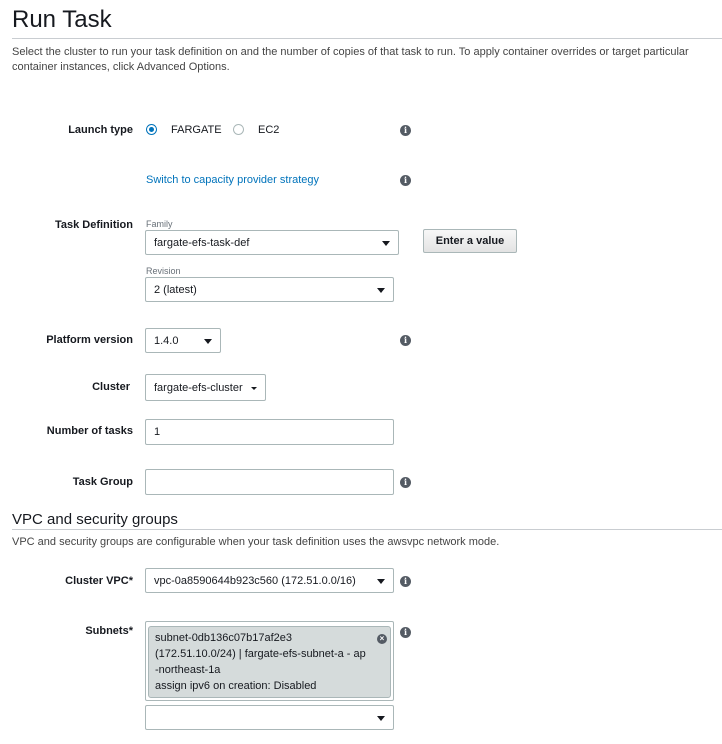 This screenshot has width=722, height=744. I want to click on subnets-label: Subnets*, so click(109, 631).